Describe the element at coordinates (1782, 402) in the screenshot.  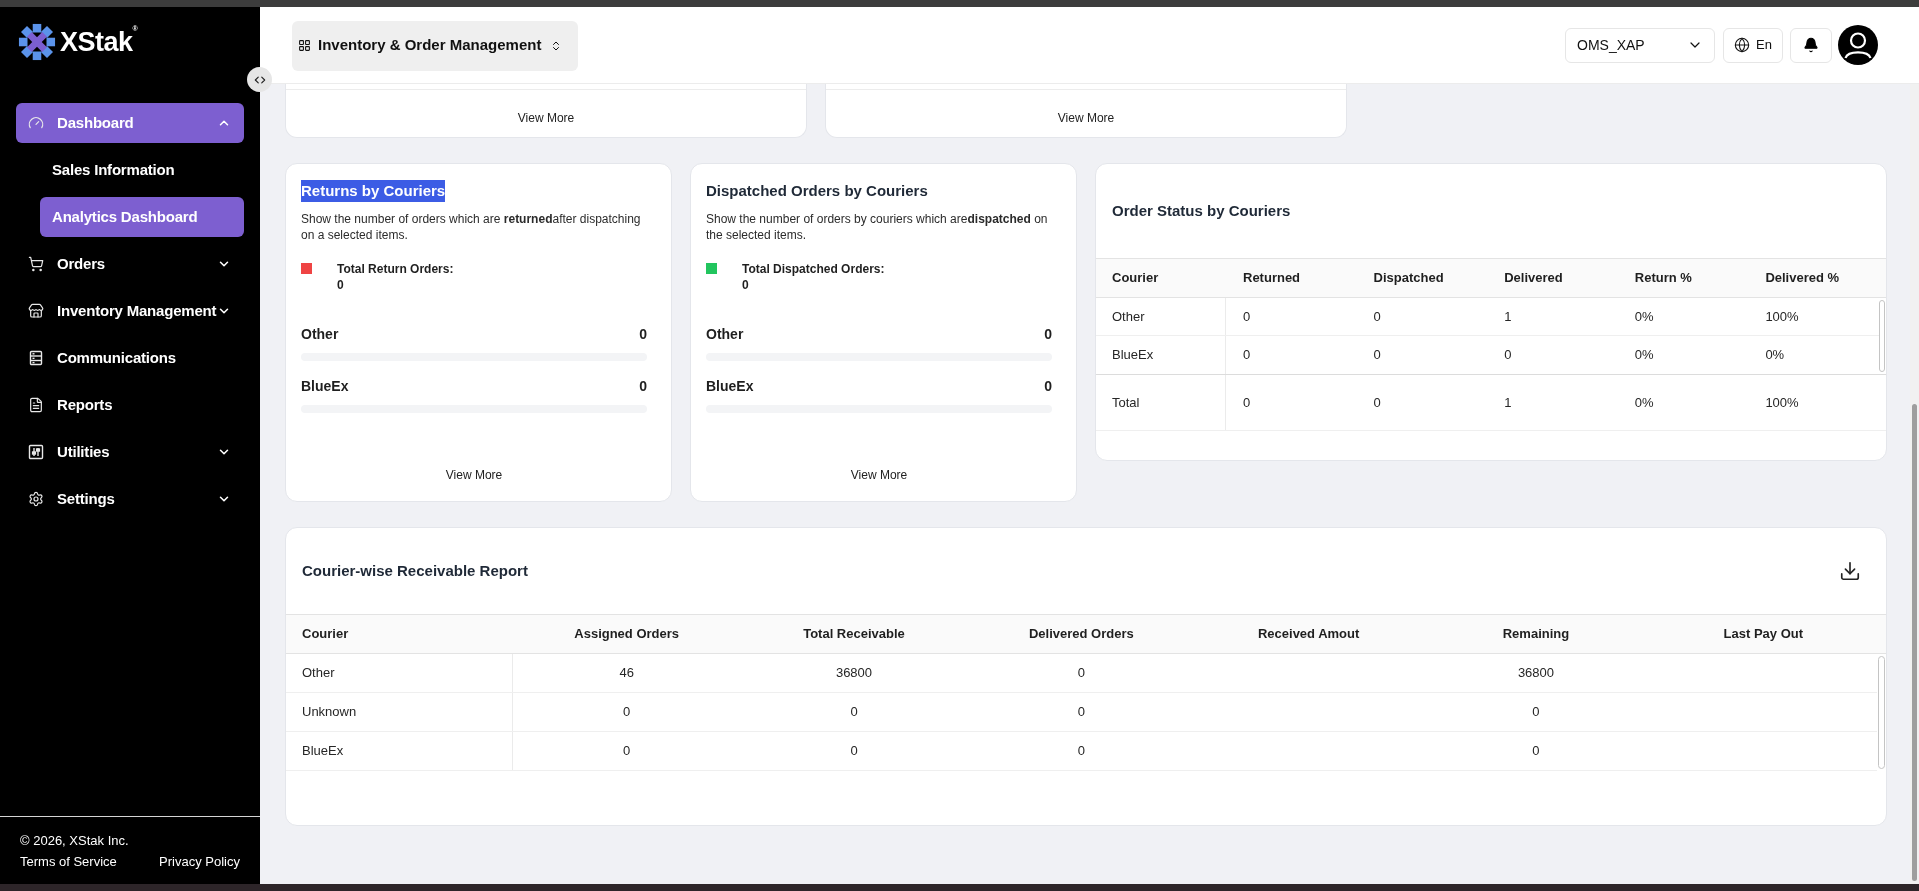
I see `total-cell-text: 100%` at that location.